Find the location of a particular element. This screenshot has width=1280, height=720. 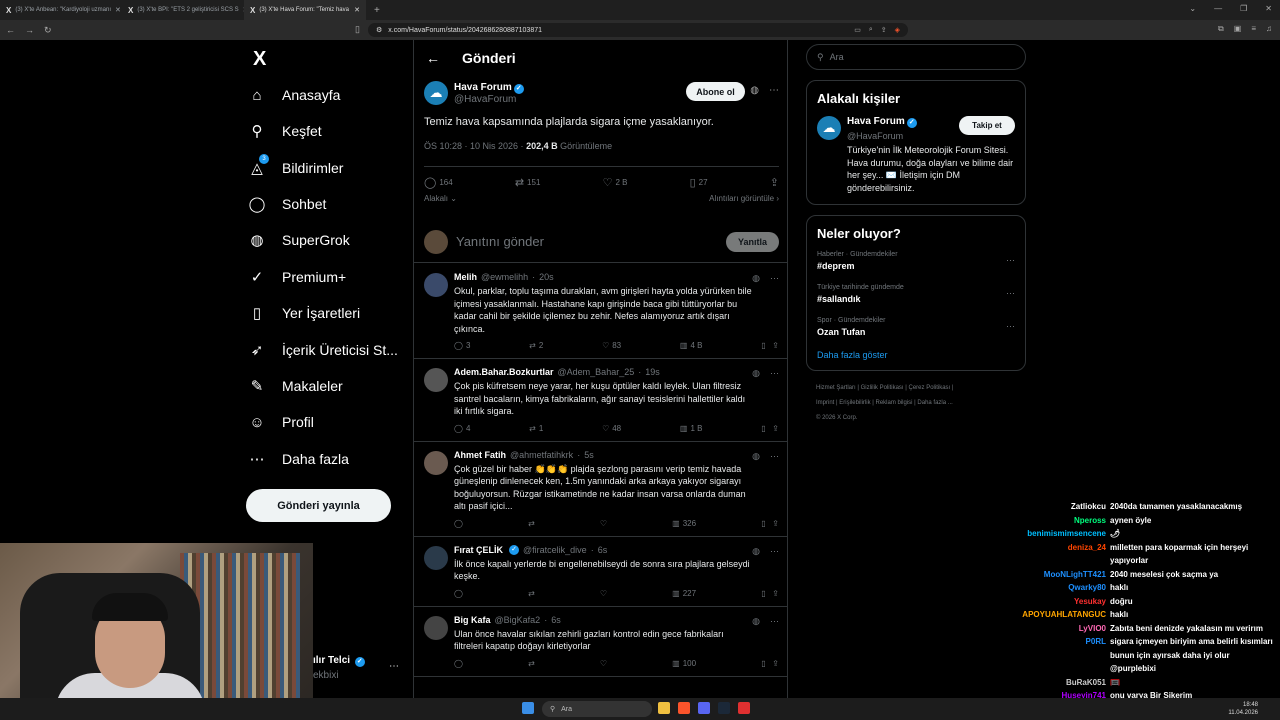

trend-item: Haberler · Gündemdekiler #deprem ⋯ is located at coordinates (916, 261).